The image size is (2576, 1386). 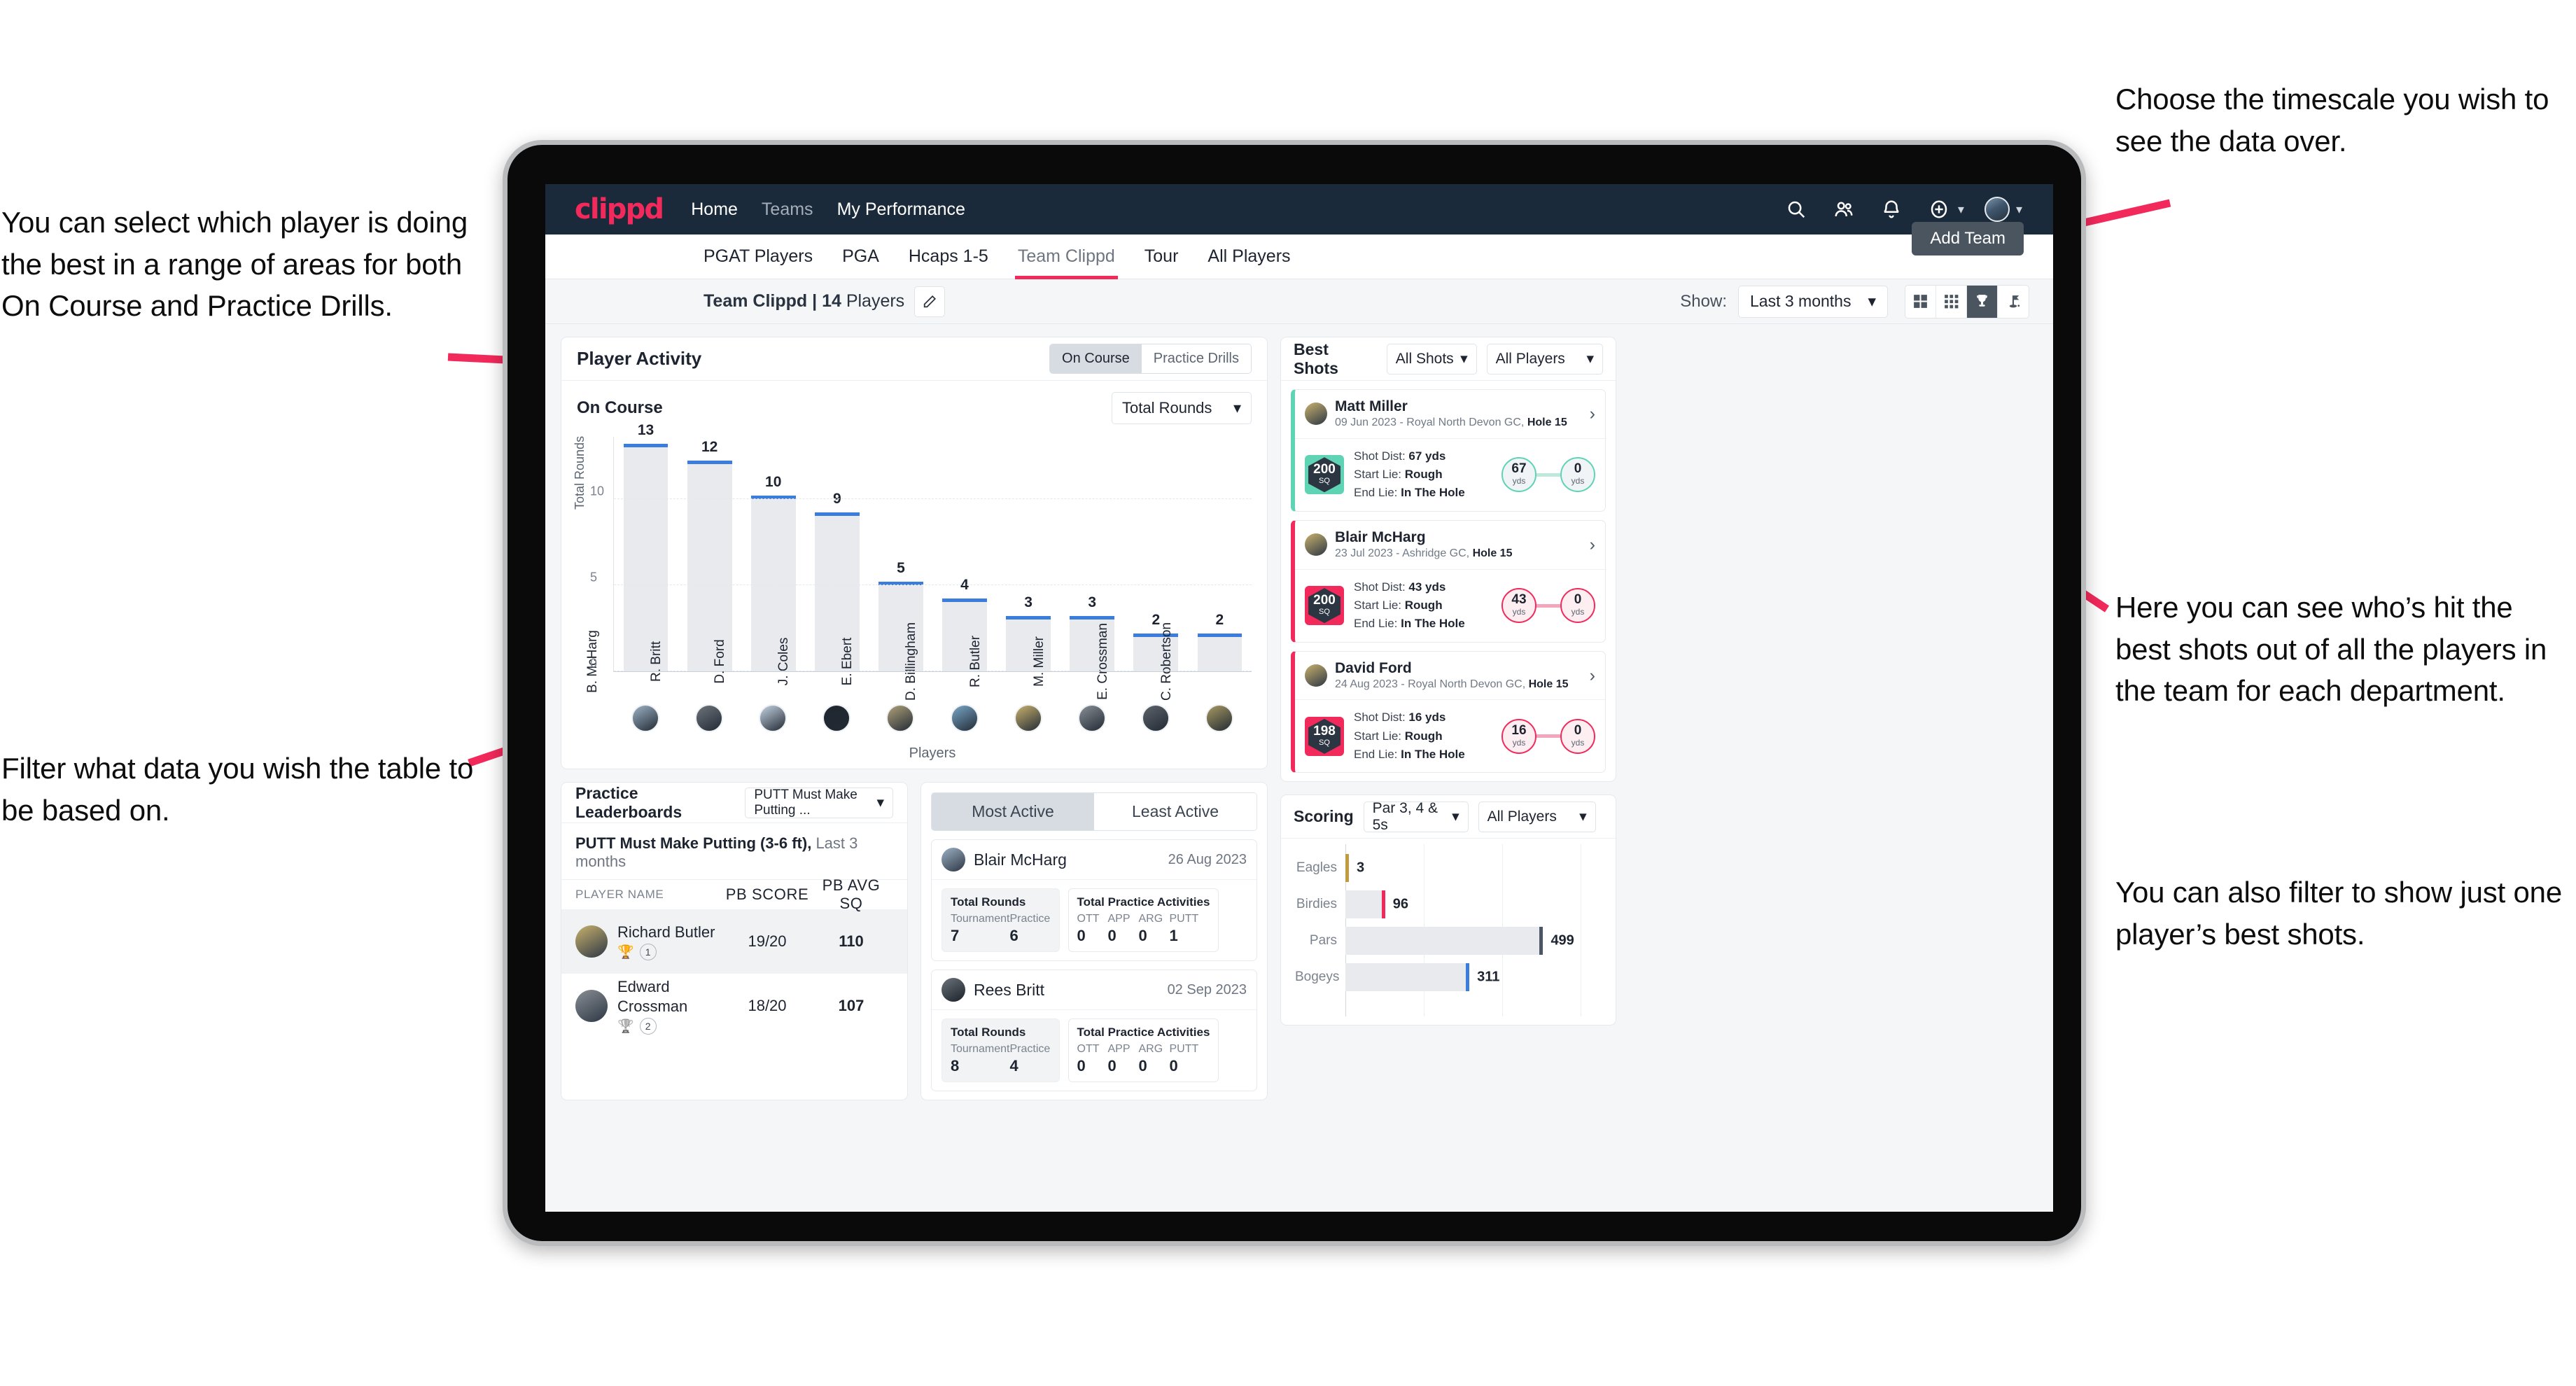 What do you see at coordinates (1185, 1059) in the screenshot?
I see `putt-stat: PUTT 0` at bounding box center [1185, 1059].